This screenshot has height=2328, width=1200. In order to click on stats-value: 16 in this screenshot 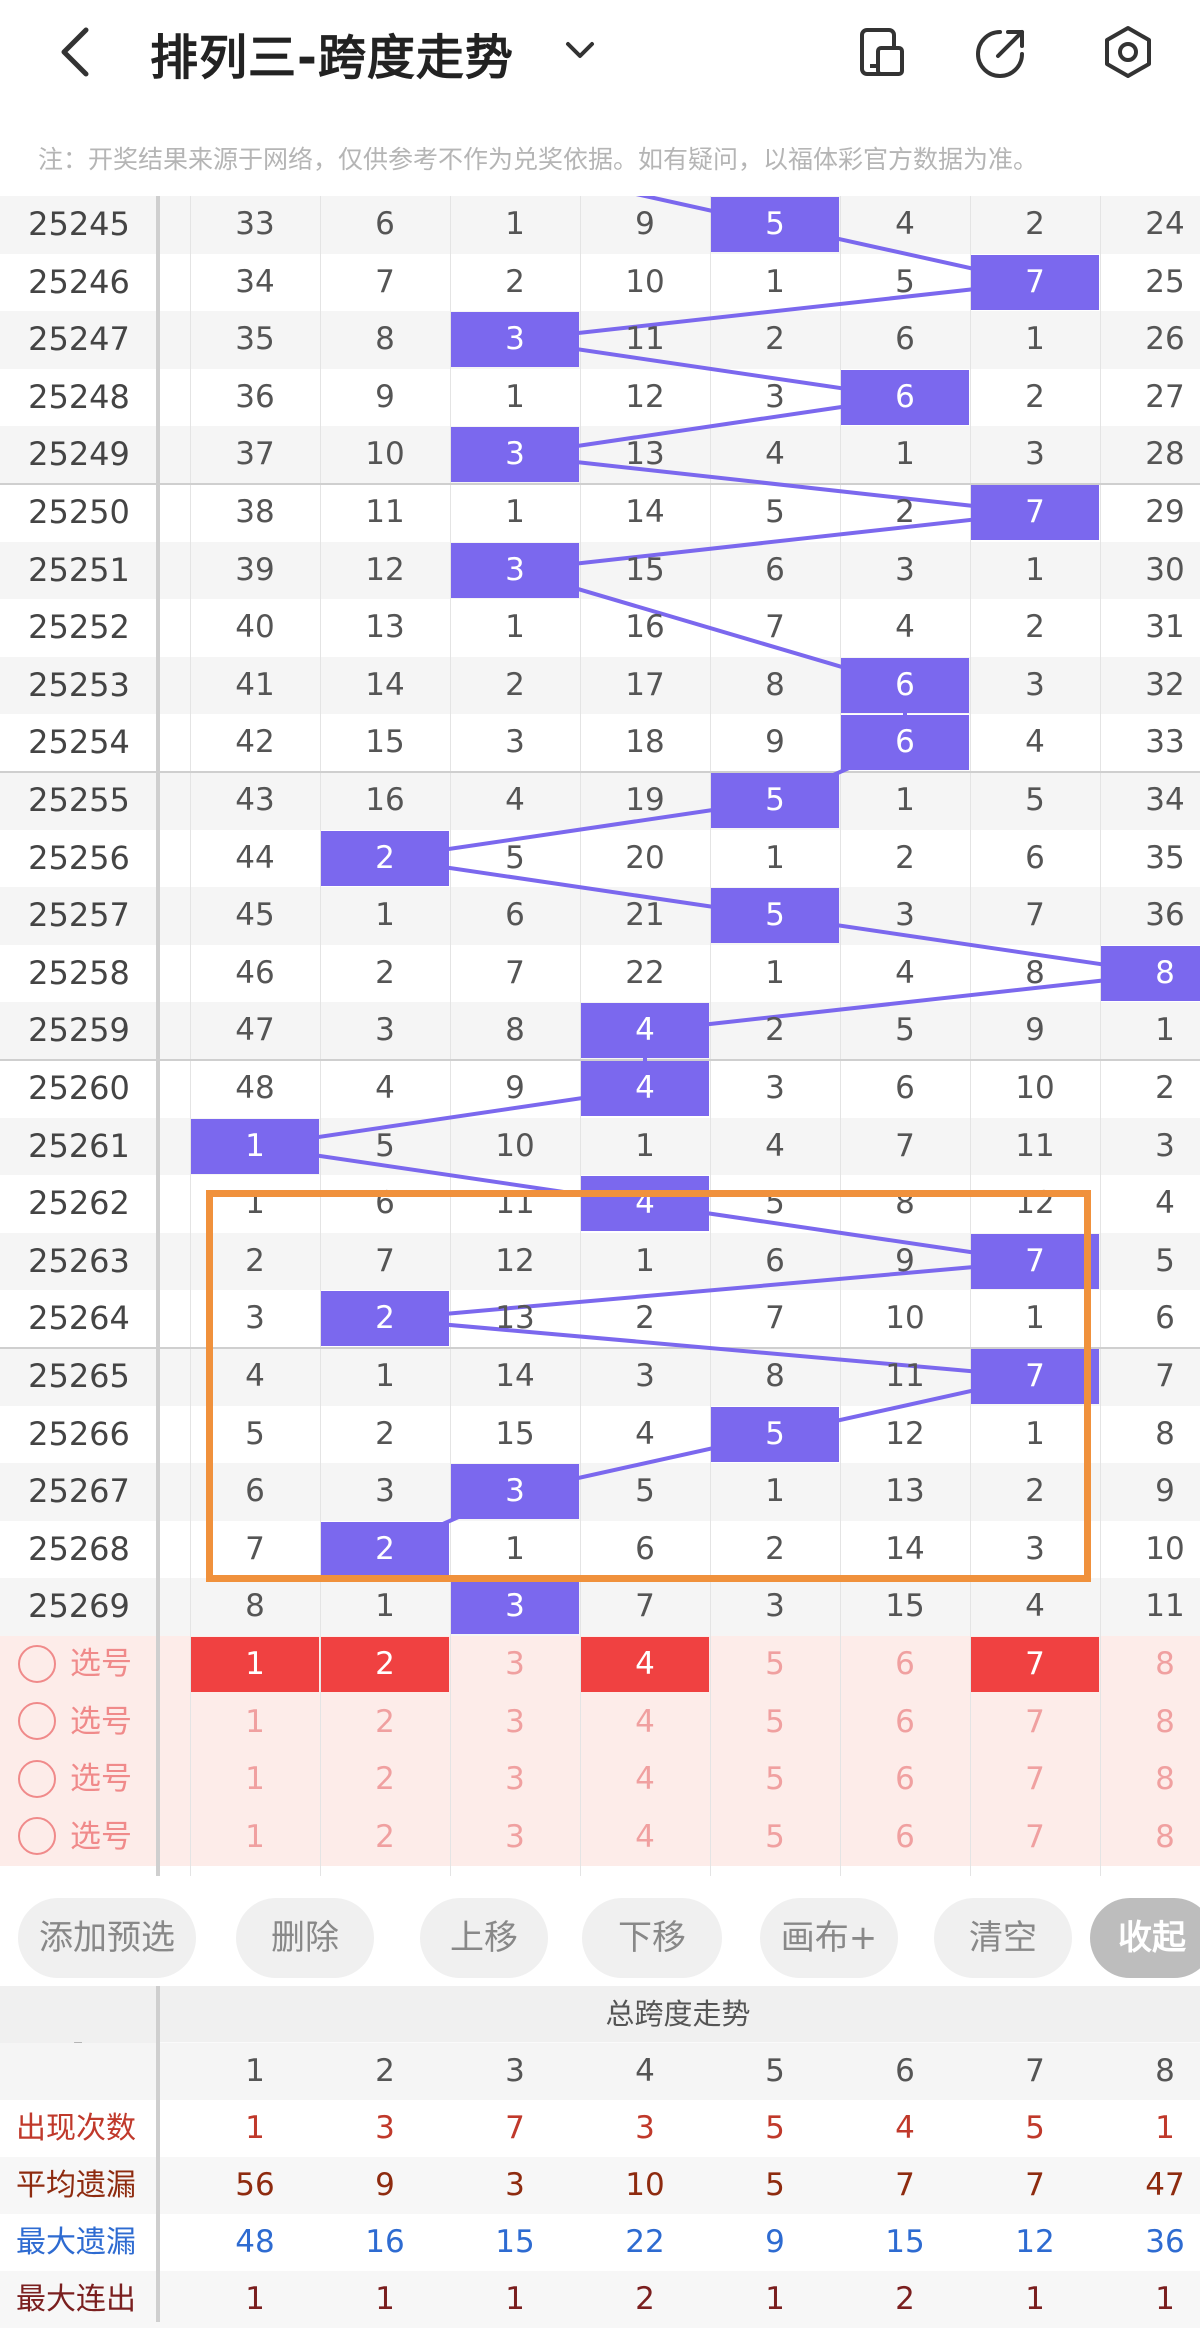, I will do `click(385, 2242)`.